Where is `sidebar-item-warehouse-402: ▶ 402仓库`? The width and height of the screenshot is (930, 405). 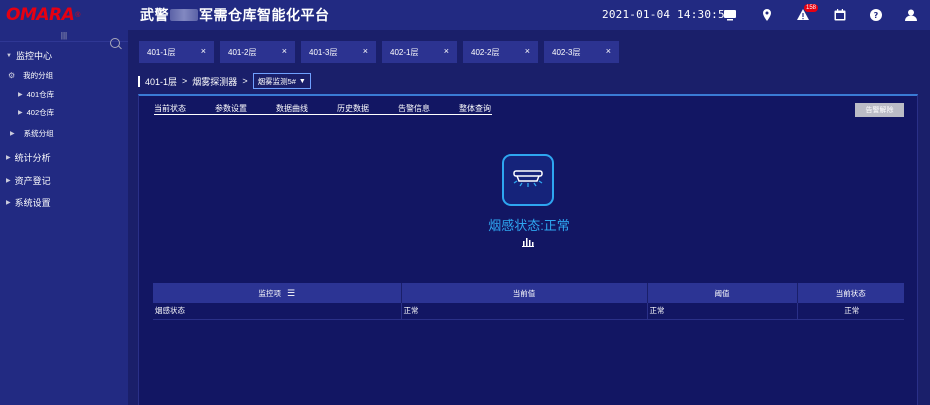 sidebar-item-warehouse-402: ▶ 402仓库 is located at coordinates (36, 112).